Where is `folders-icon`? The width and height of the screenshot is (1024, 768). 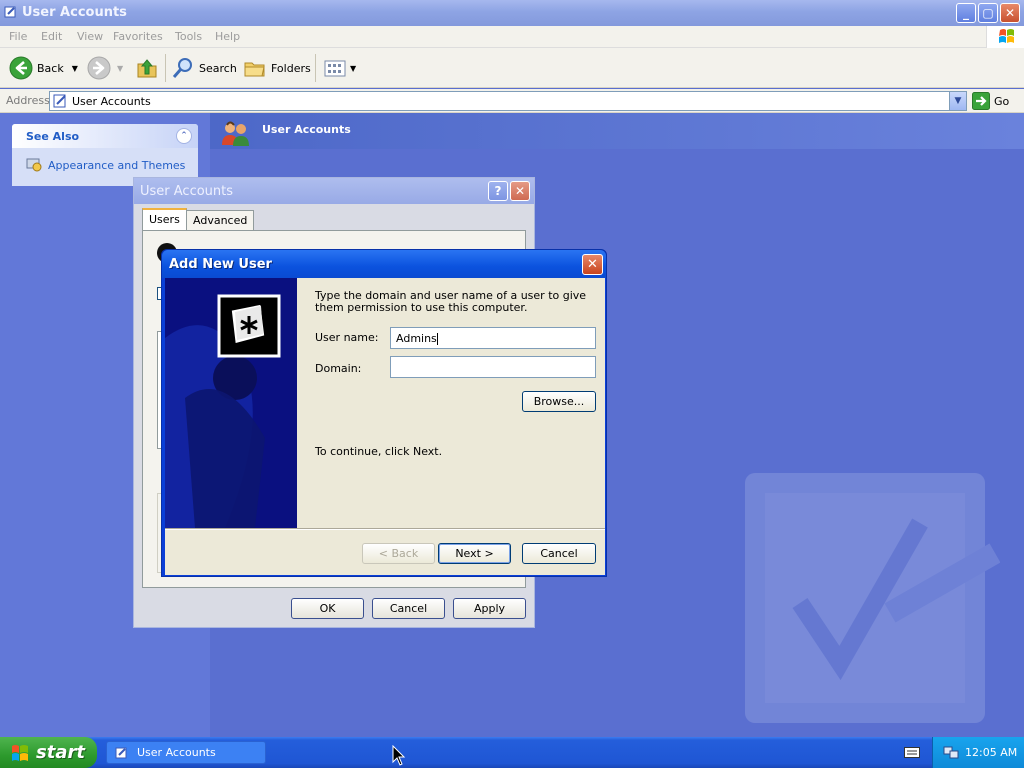 folders-icon is located at coordinates (254, 69).